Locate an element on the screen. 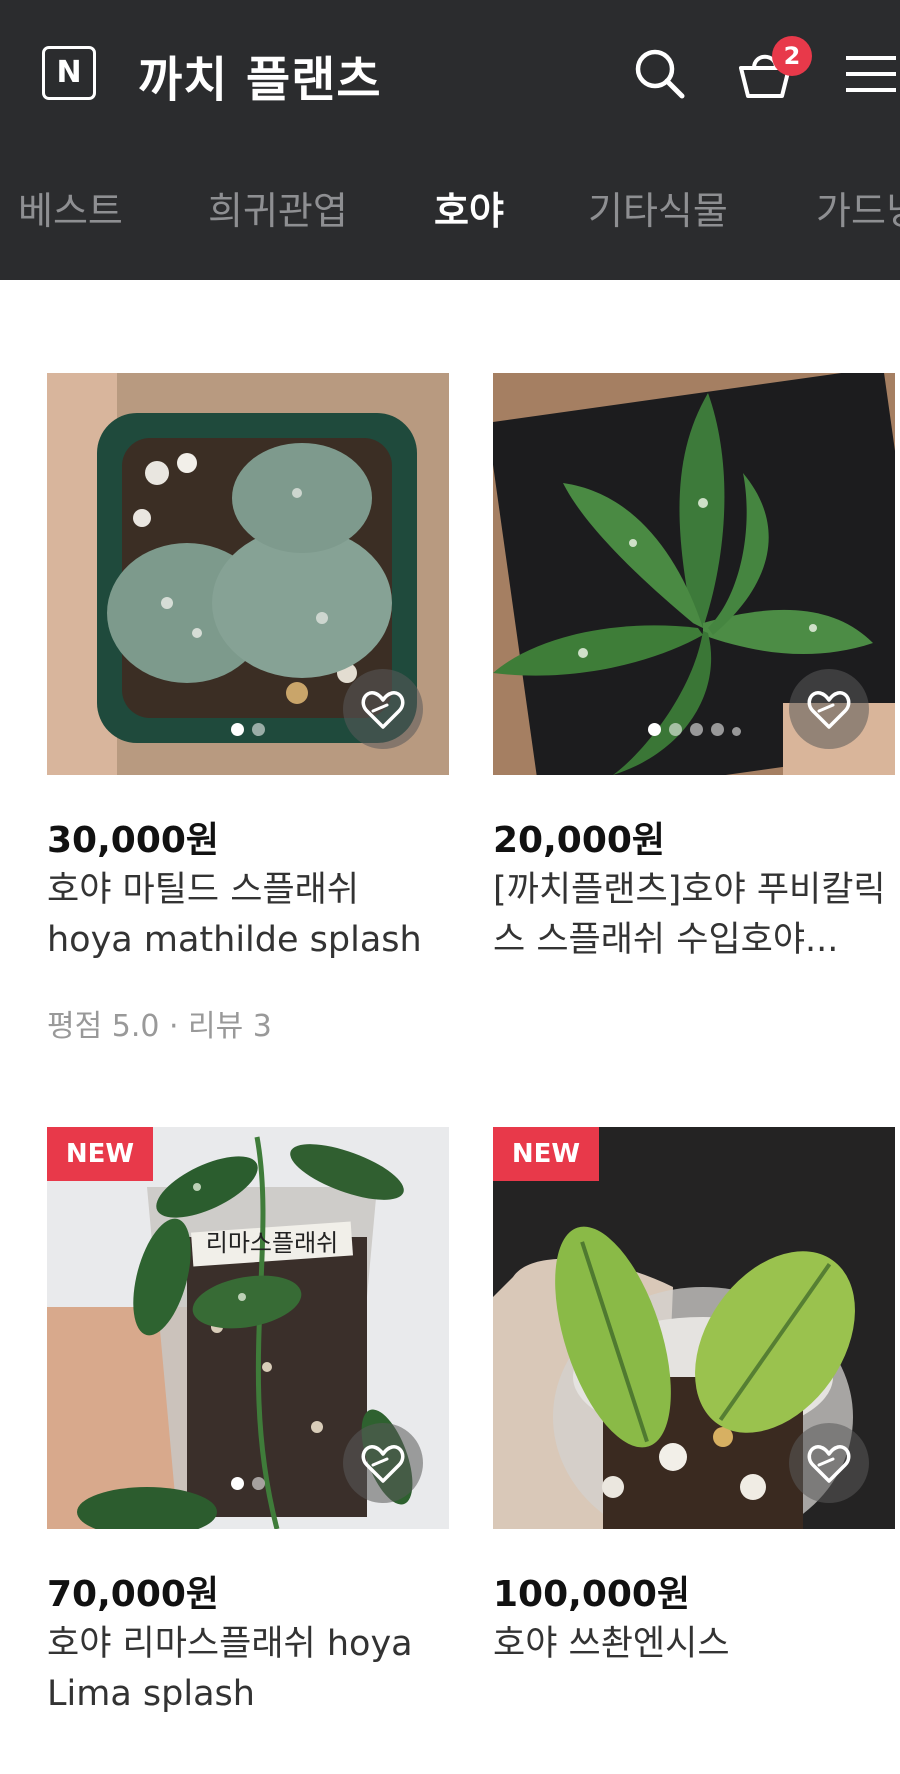  product-name: 호야 리마스플래쉬 hoya Lima splash is located at coordinates (248, 1669).